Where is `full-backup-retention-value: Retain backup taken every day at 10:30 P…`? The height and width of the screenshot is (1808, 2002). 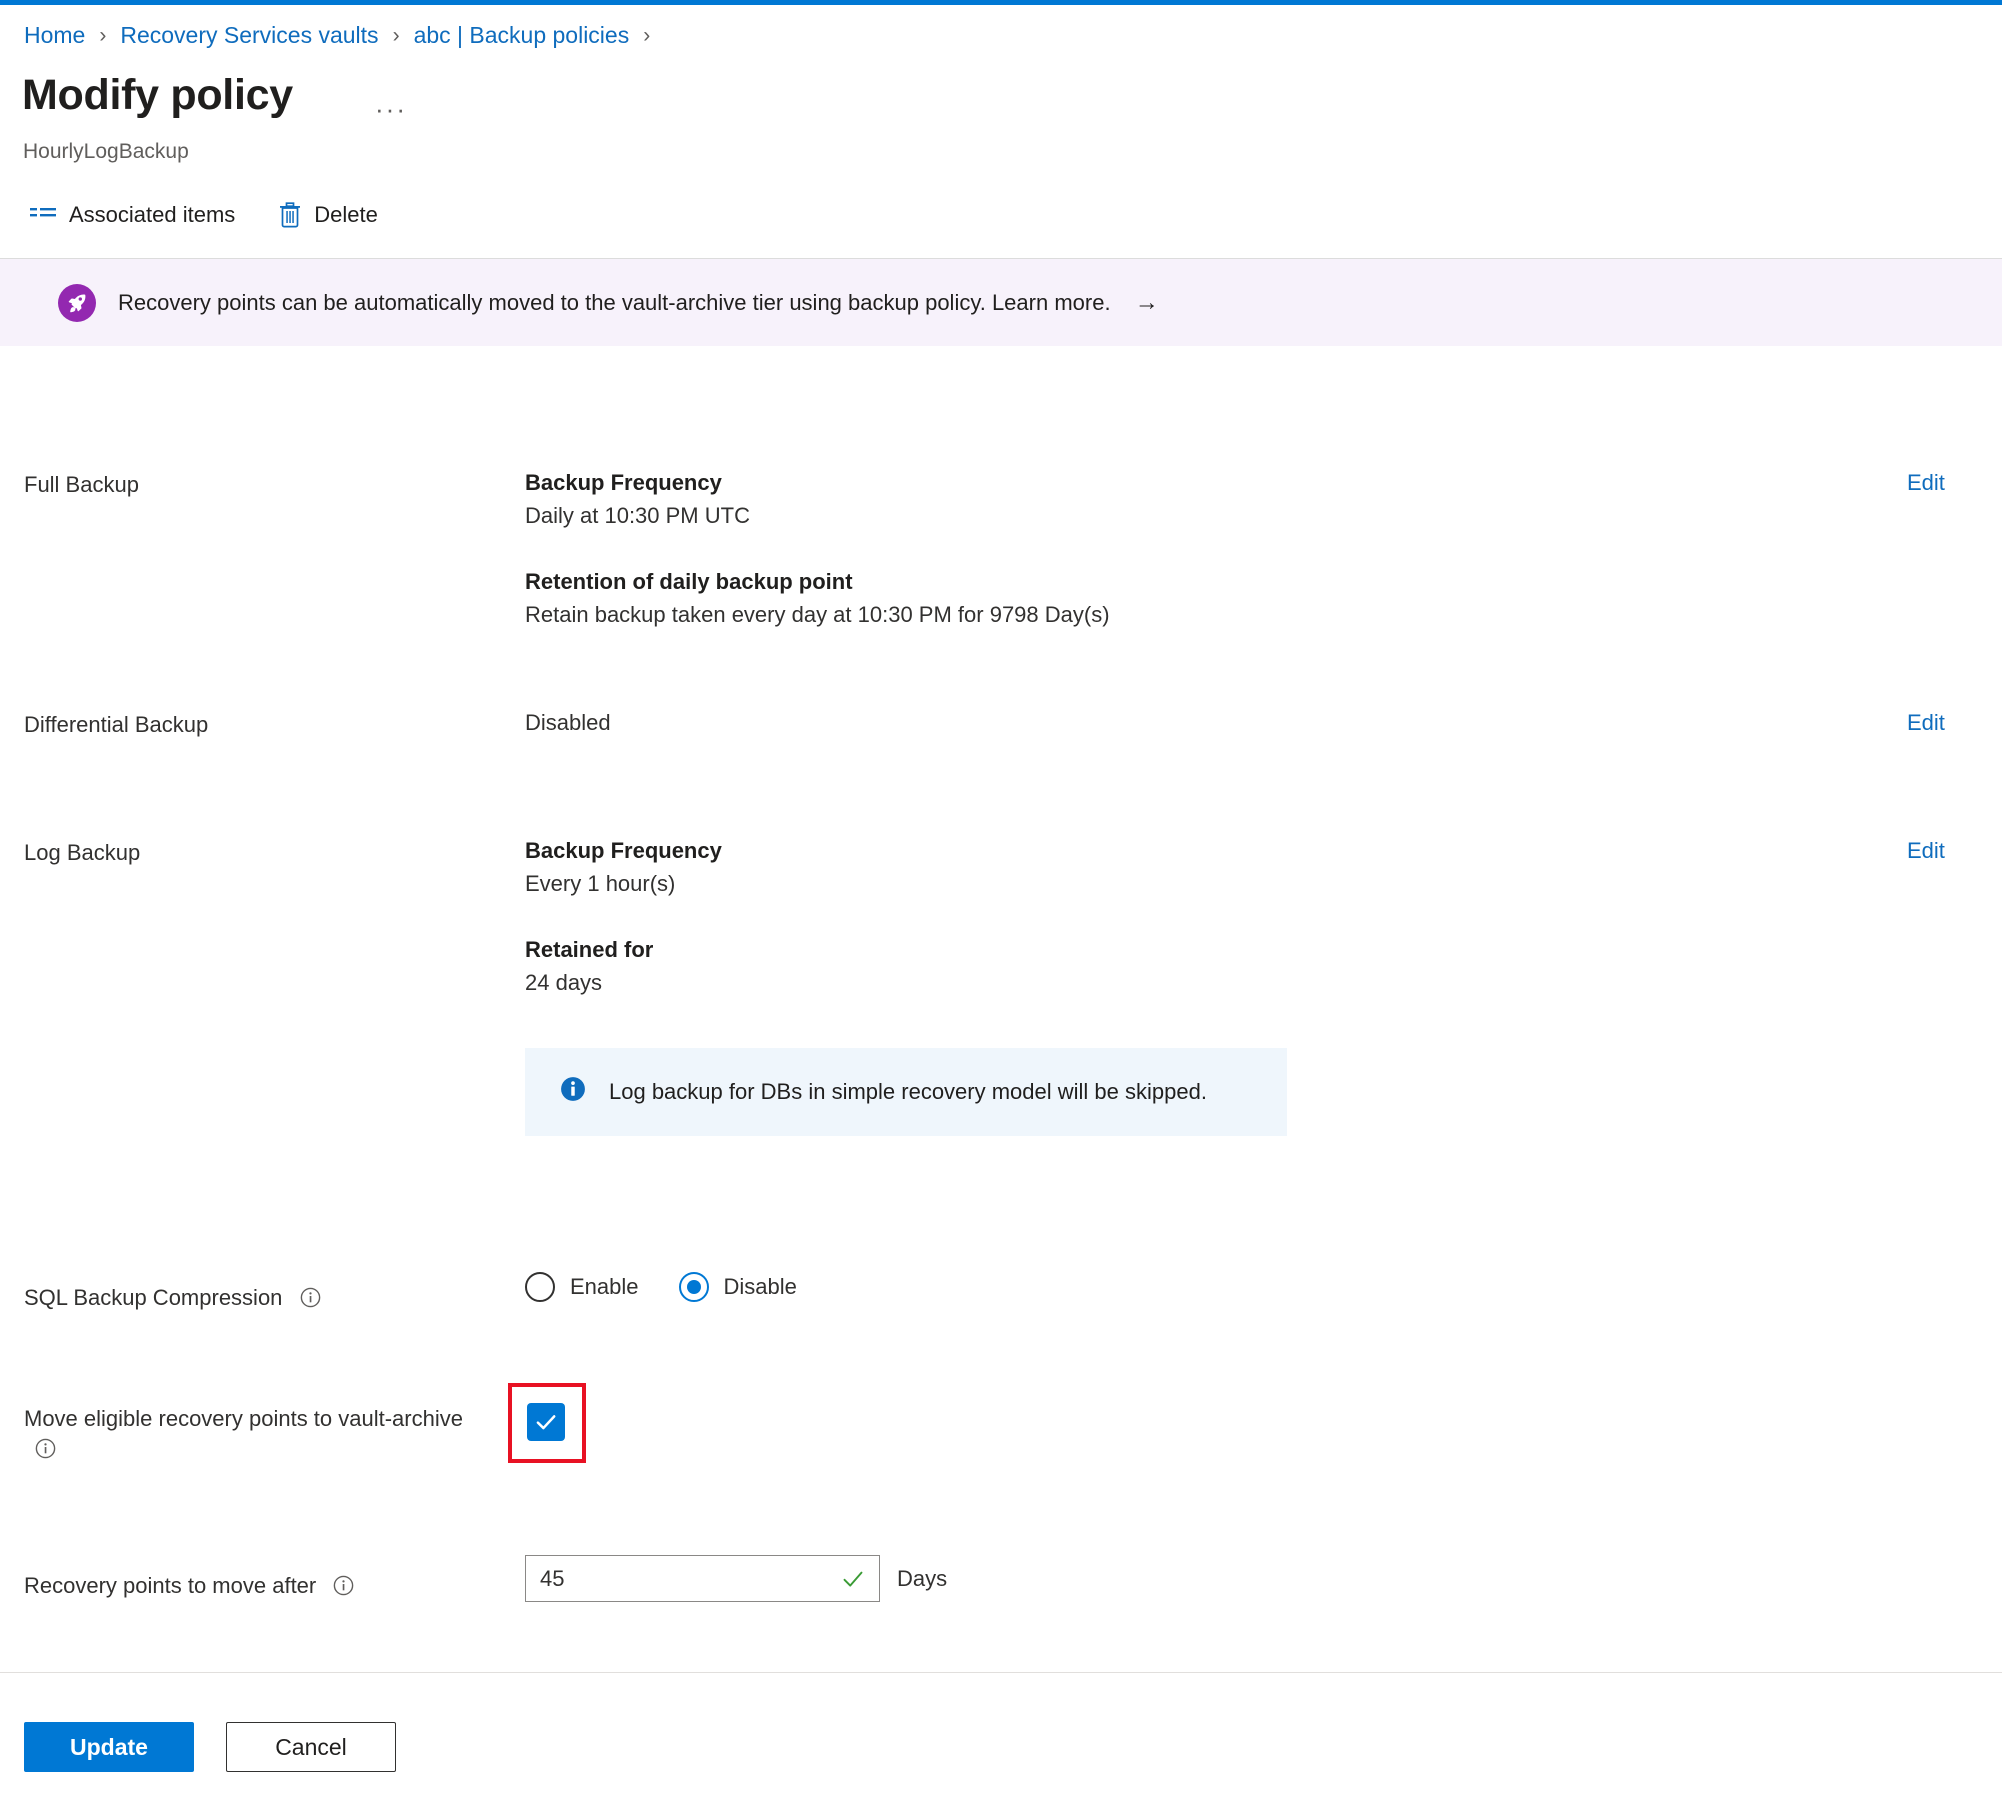 full-backup-retention-value: Retain backup taken every day at 10:30 P… is located at coordinates (817, 614).